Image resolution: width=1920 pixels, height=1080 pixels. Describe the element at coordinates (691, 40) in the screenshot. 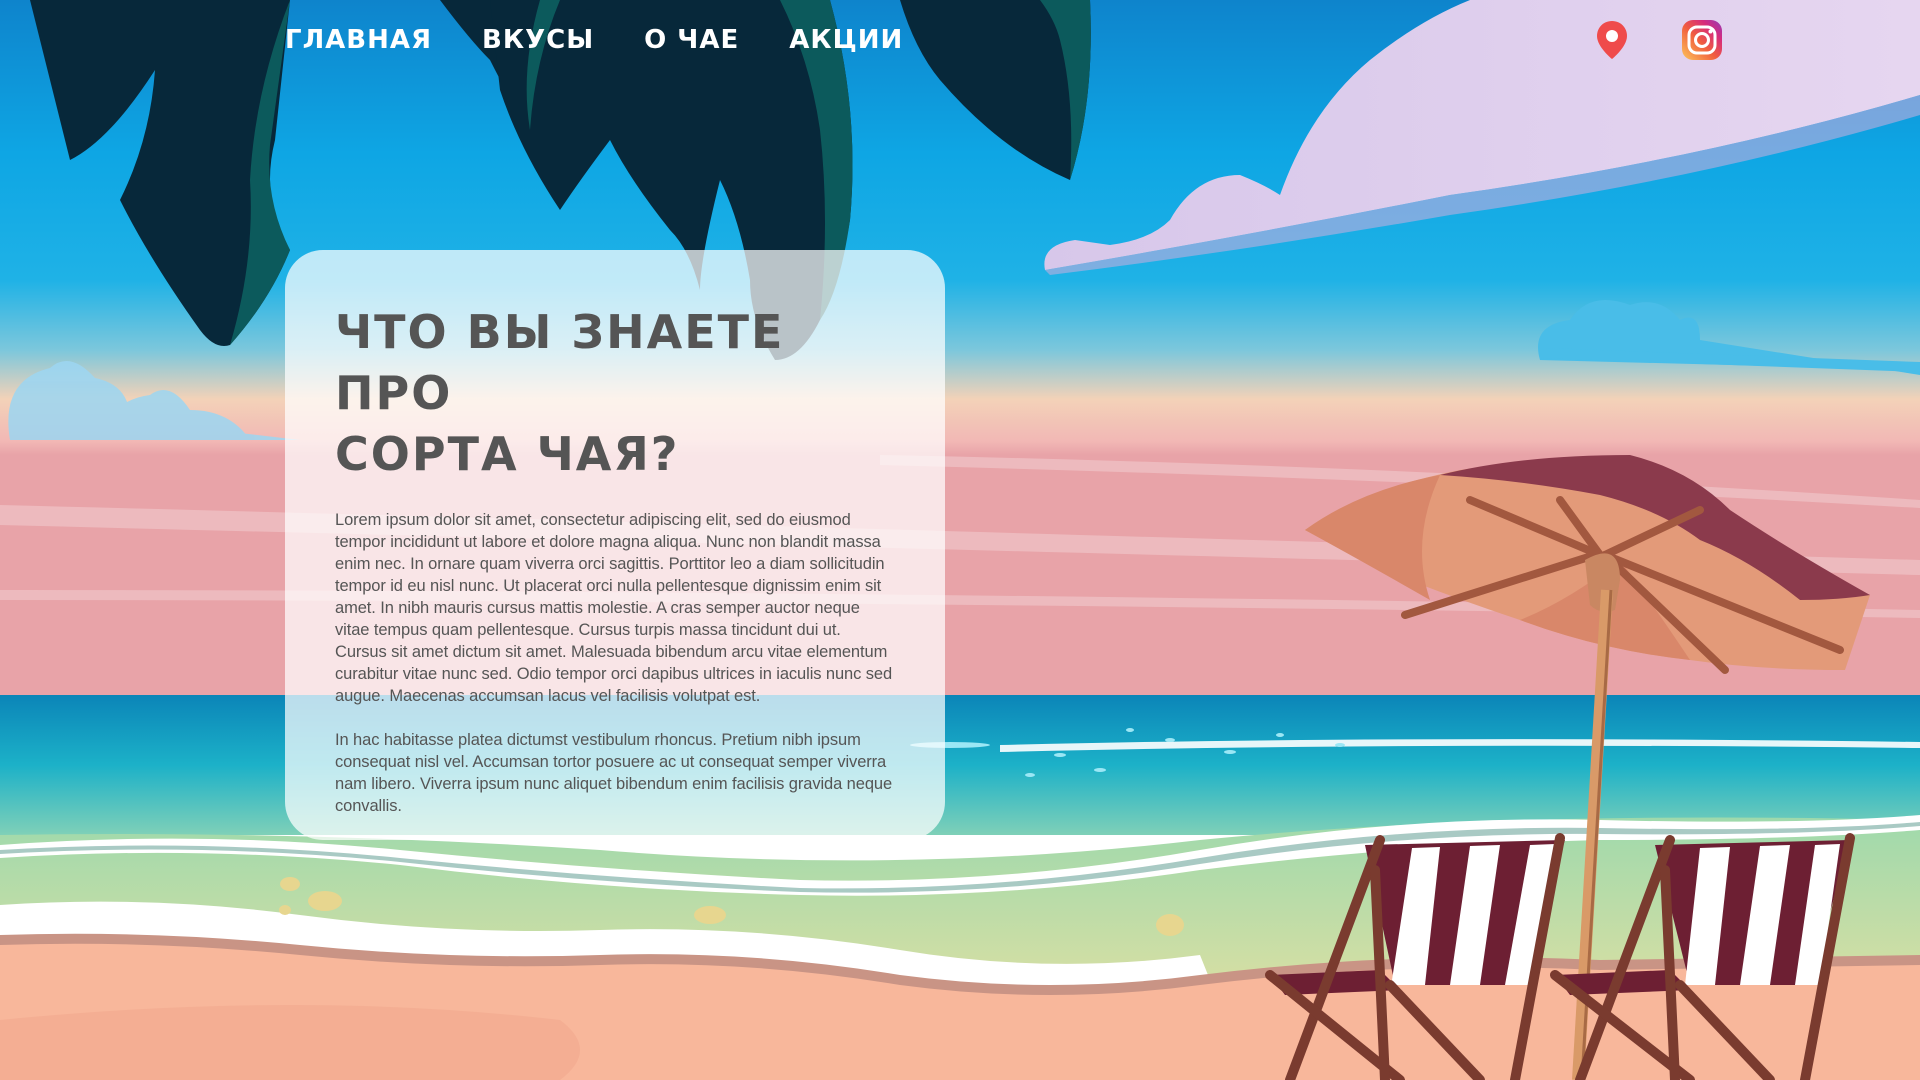

I see `nav-item-about-tea: О ЧАЕ` at that location.